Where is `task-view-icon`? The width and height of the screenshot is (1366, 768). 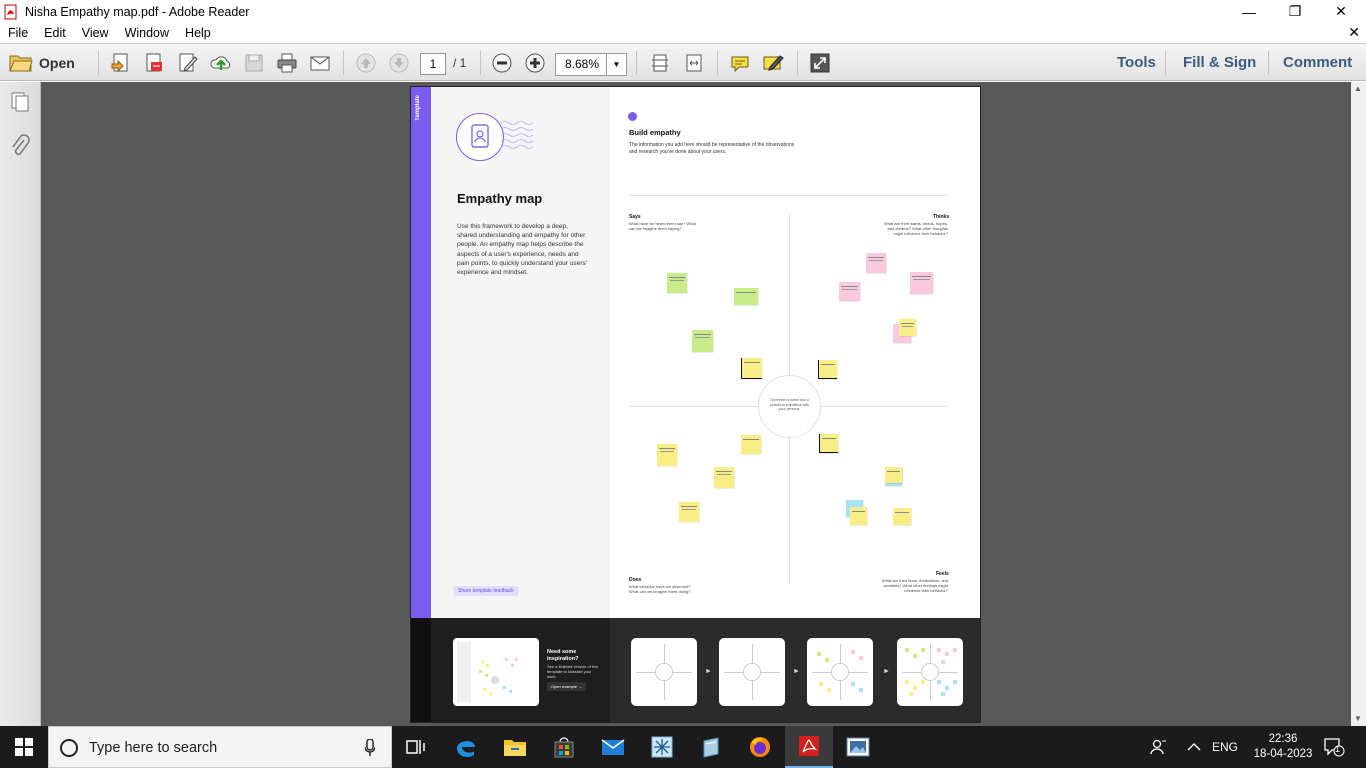 task-view-icon is located at coordinates (415, 747).